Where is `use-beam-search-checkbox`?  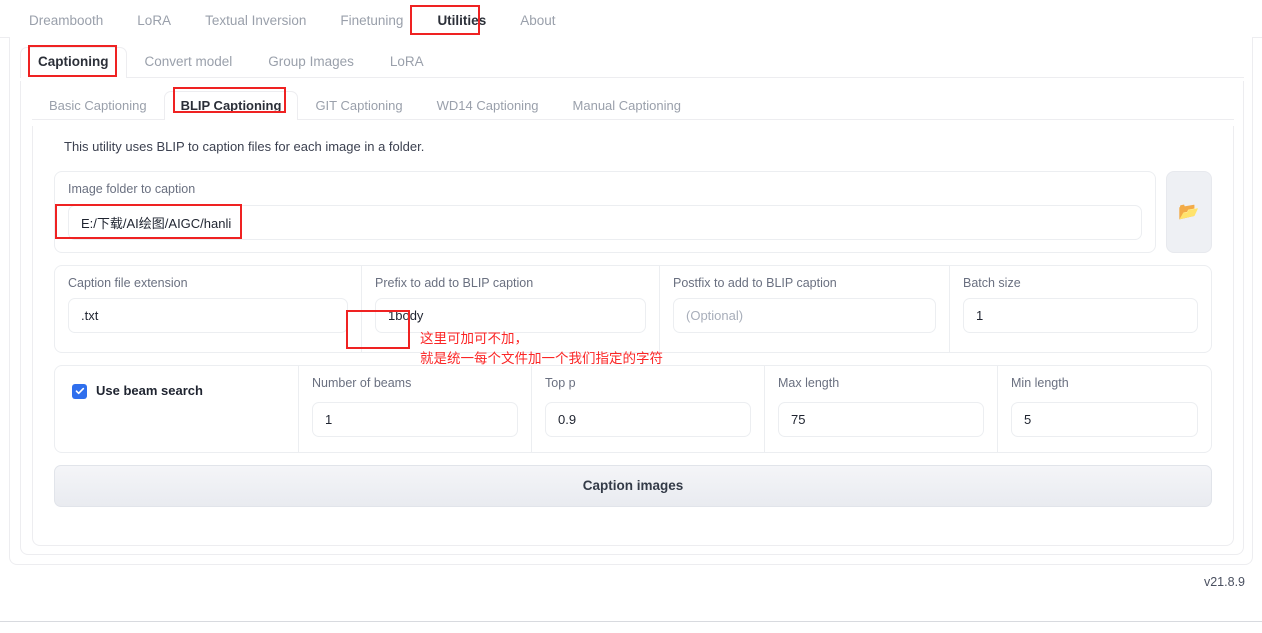 use-beam-search-checkbox is located at coordinates (79, 391).